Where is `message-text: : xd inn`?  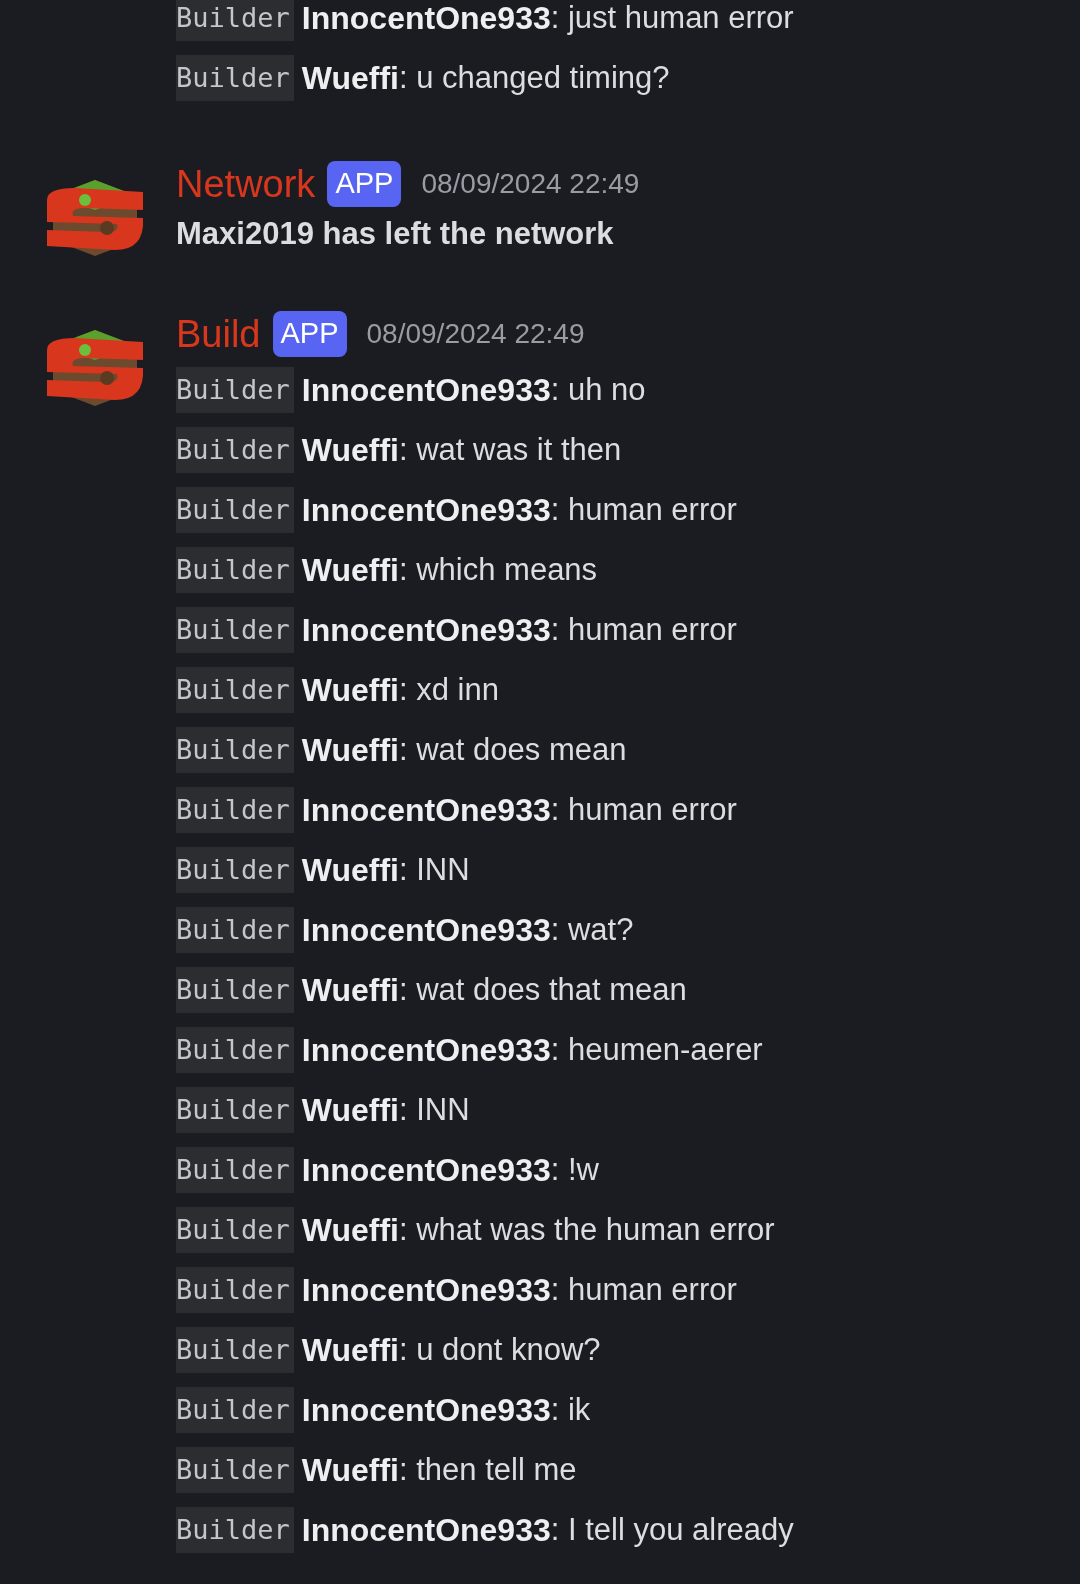 message-text: : xd inn is located at coordinates (448, 689).